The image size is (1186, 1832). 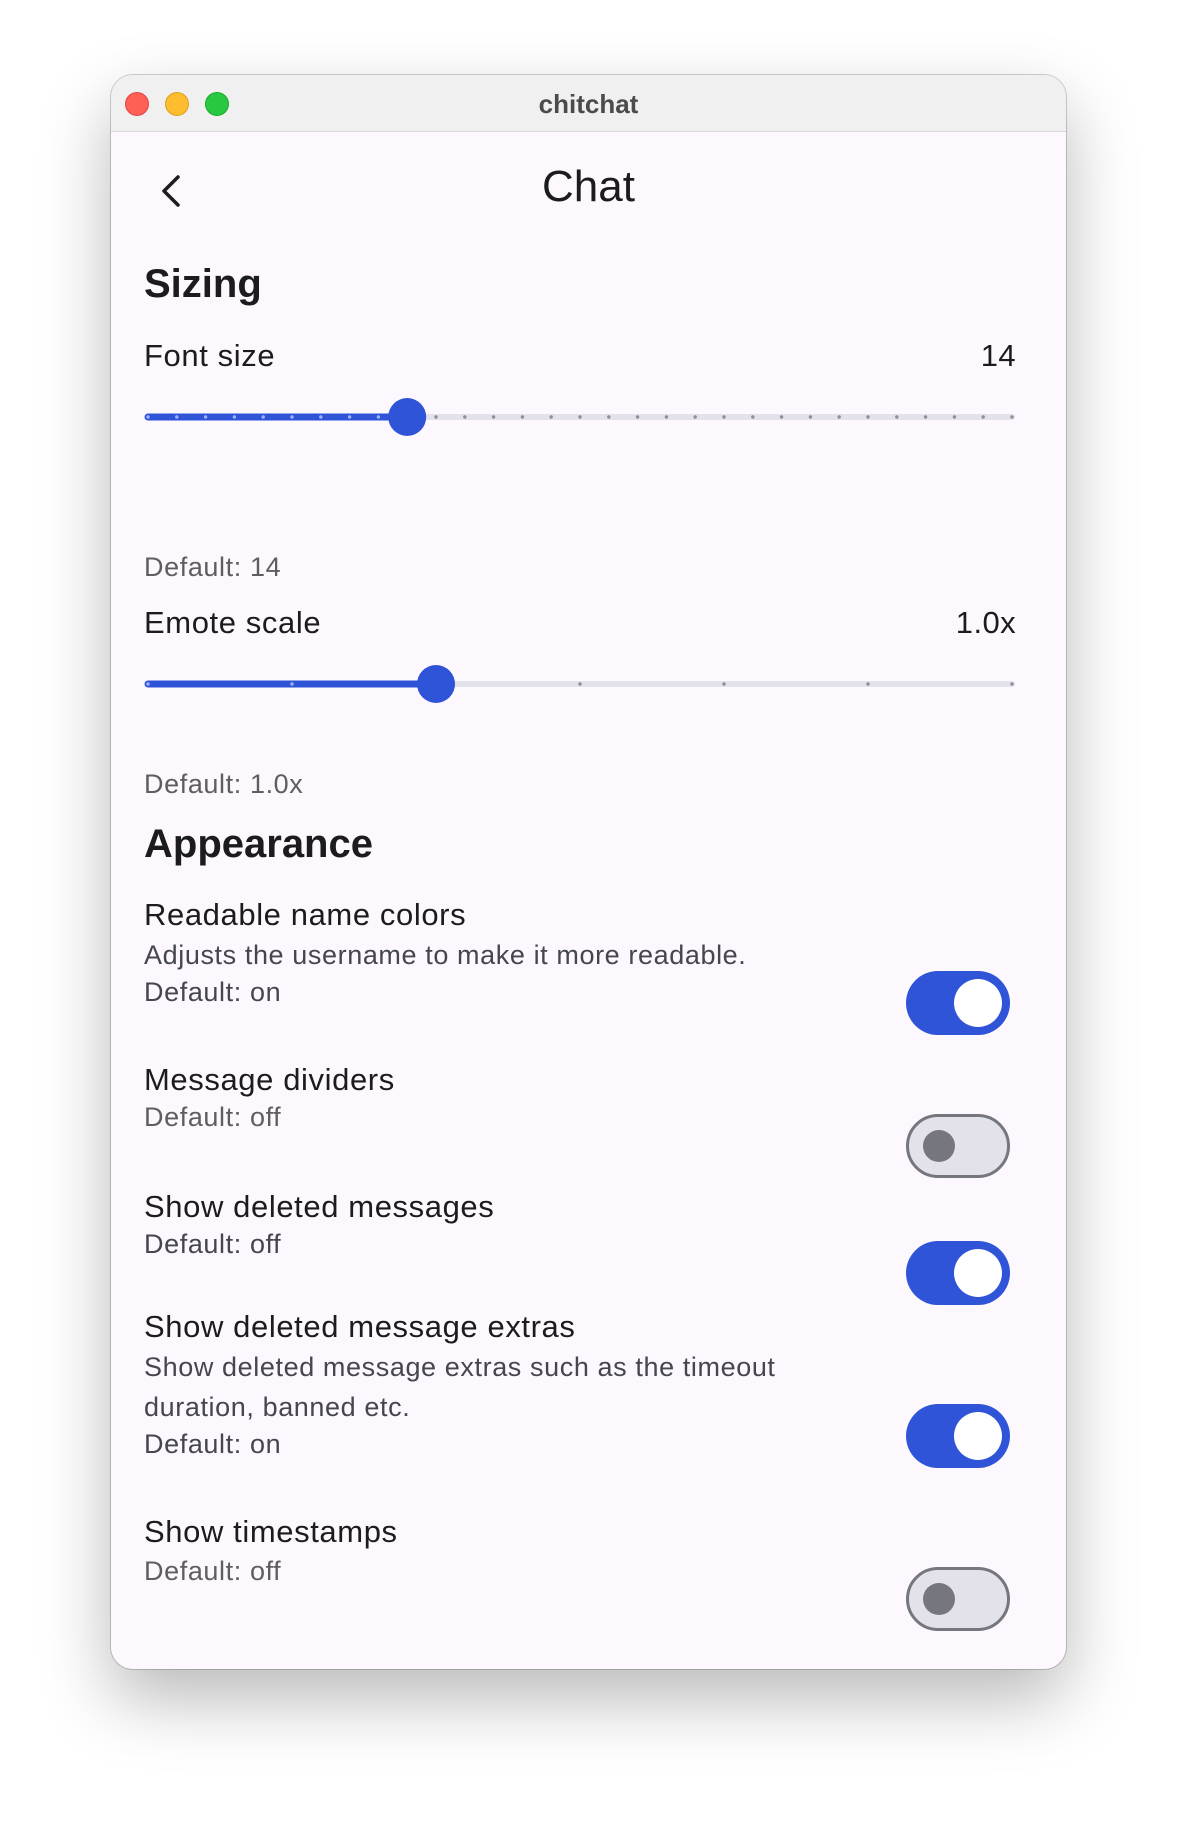 What do you see at coordinates (319, 1206) in the screenshot?
I see `show-deleted-messages-label: Show deleted messages` at bounding box center [319, 1206].